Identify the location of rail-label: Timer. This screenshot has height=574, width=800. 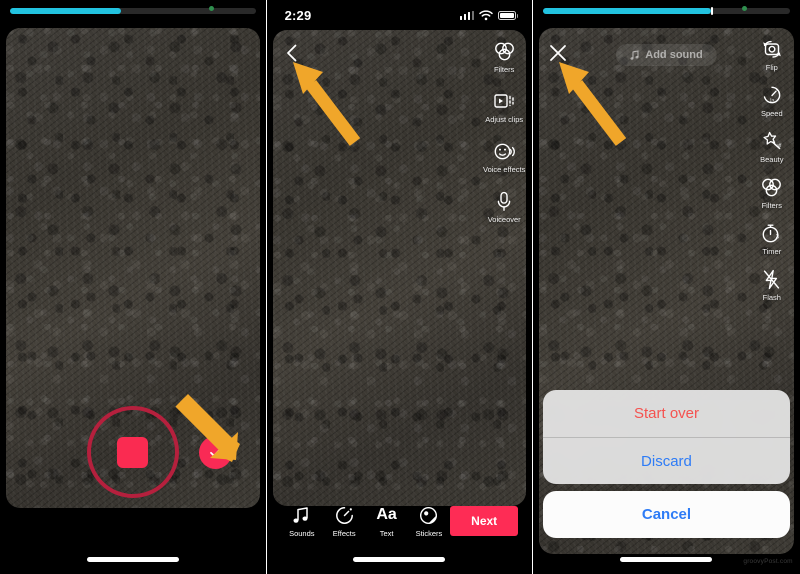
(772, 251).